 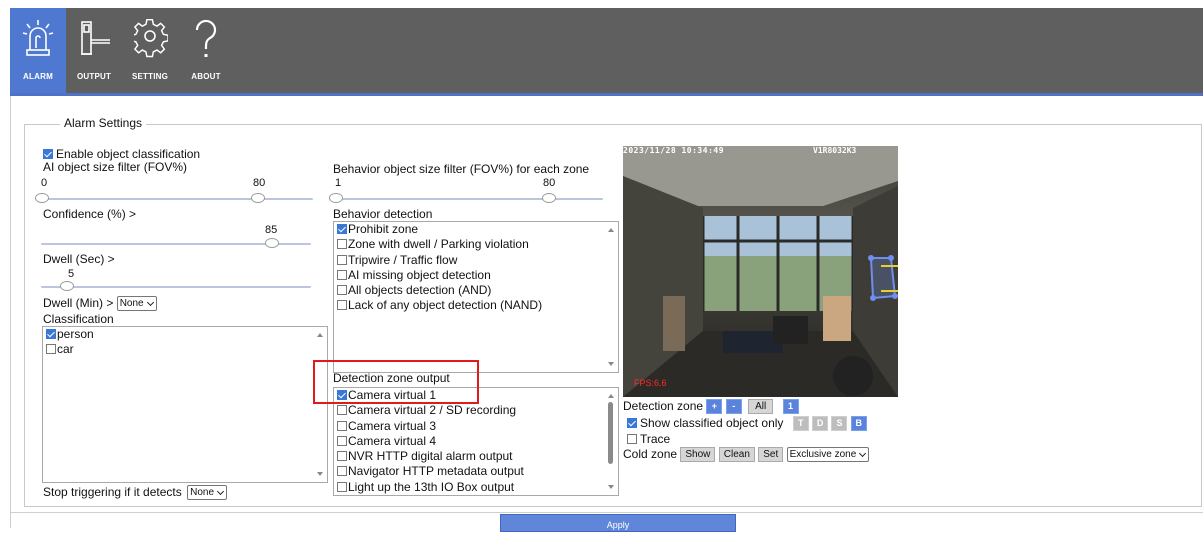 I want to click on confidence-label: Confidence (%) >, so click(x=90, y=214).